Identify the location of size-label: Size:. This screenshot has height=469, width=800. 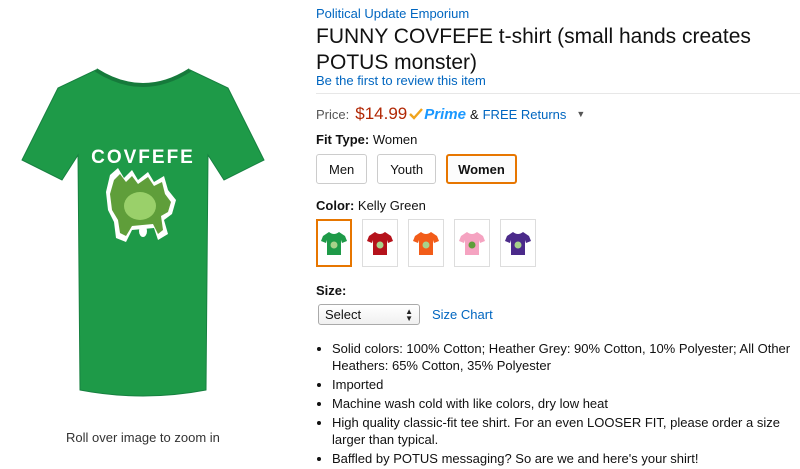
(331, 290).